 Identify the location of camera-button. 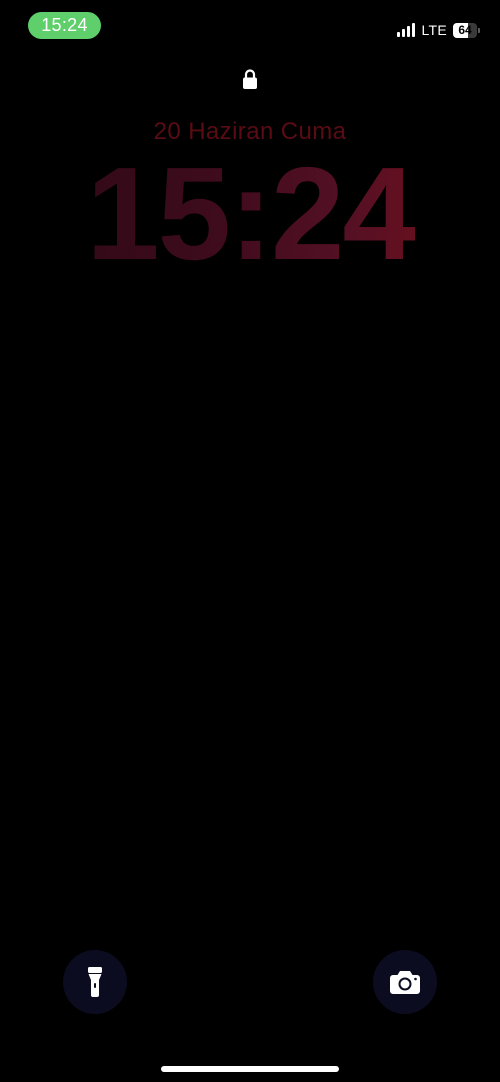
(405, 982).